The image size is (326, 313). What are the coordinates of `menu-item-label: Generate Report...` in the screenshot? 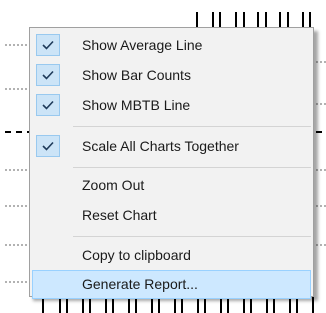 It's located at (140, 284).